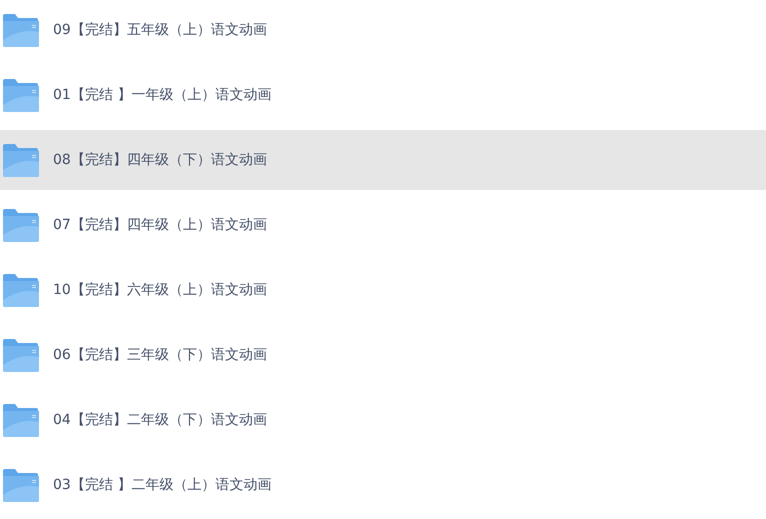  I want to click on folder-name: 01【完结 】一年级（上）语文动画, so click(162, 95).